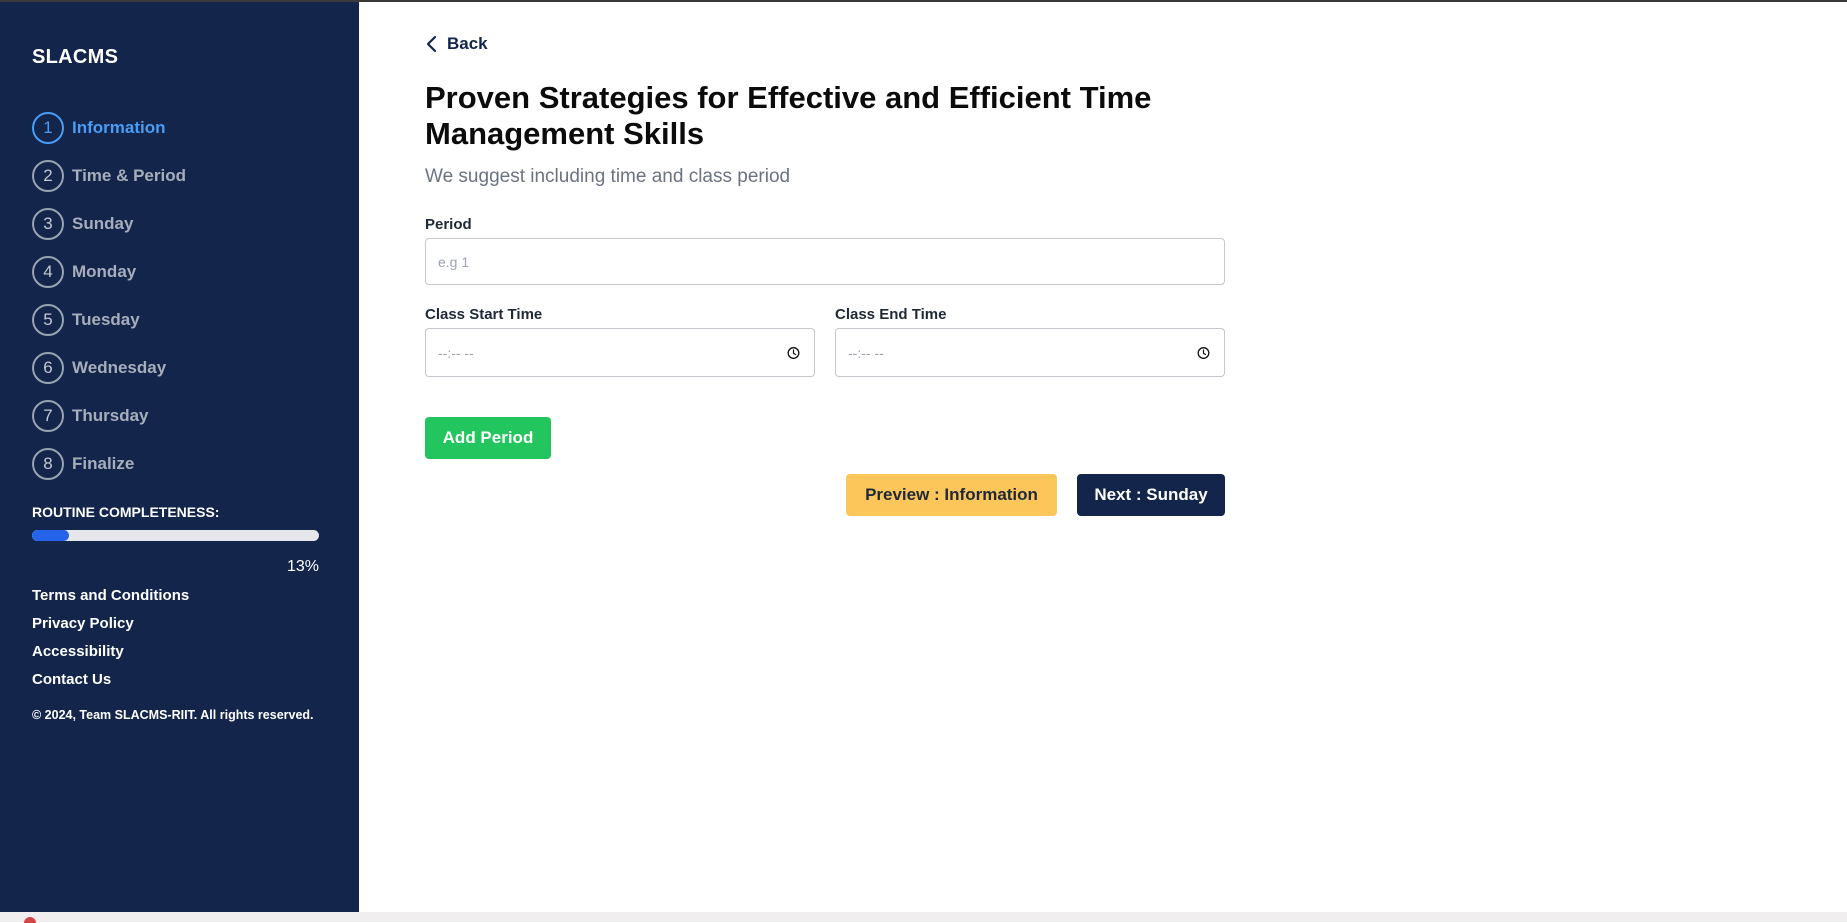  Describe the element at coordinates (48, 416) in the screenshot. I see `step-number: 7` at that location.